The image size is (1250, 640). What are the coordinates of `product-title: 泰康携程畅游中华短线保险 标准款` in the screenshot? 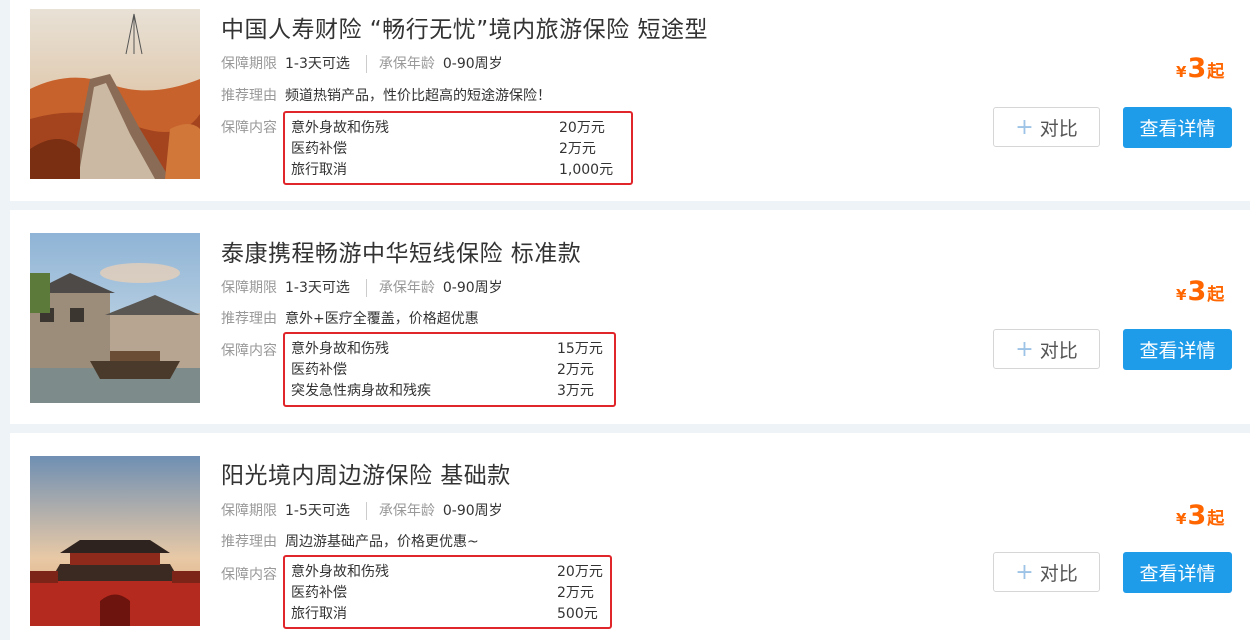 It's located at (401, 251).